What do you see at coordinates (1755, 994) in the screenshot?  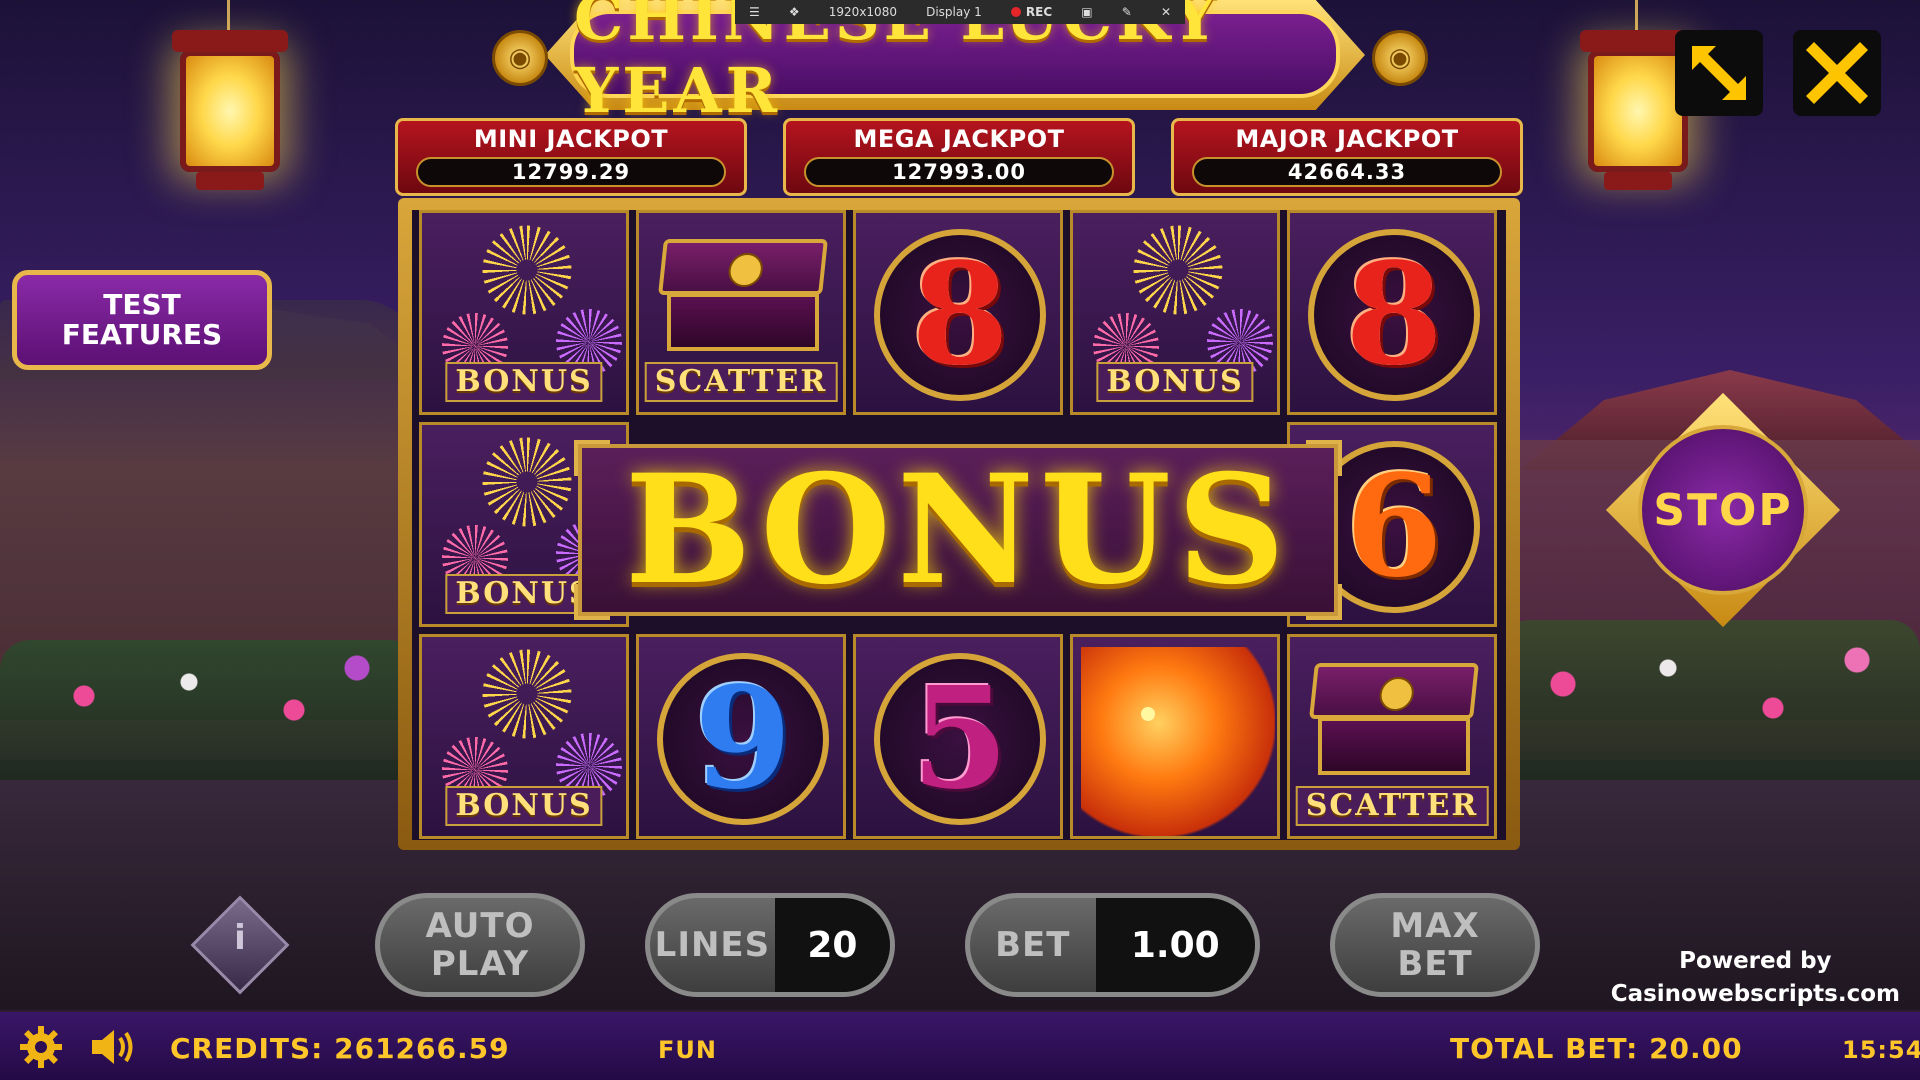 I see `powered-by-line2: Casinowebscripts.com` at bounding box center [1755, 994].